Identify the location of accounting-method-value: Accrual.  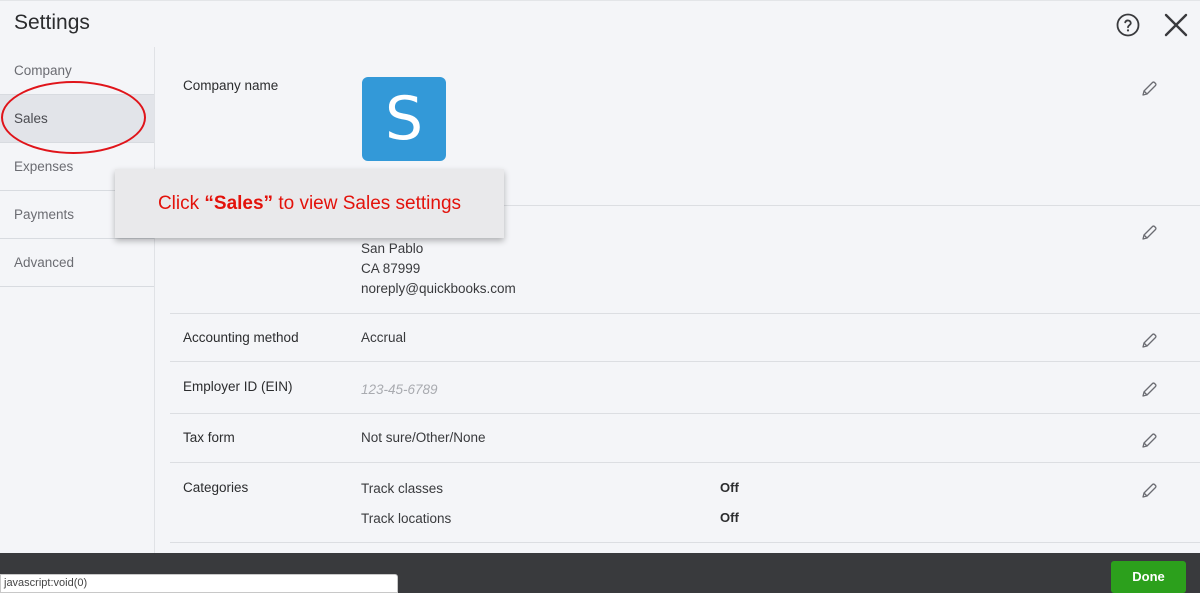
(384, 337).